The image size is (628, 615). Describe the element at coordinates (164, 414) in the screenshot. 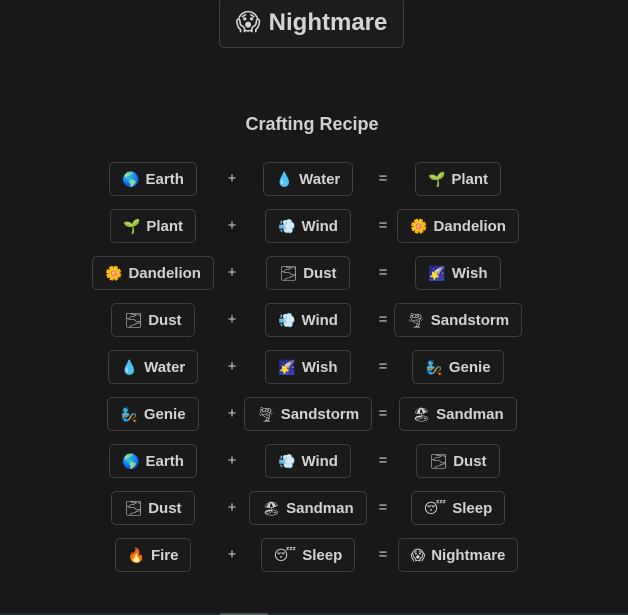

I see `ingredient-a-label: Genie` at that location.